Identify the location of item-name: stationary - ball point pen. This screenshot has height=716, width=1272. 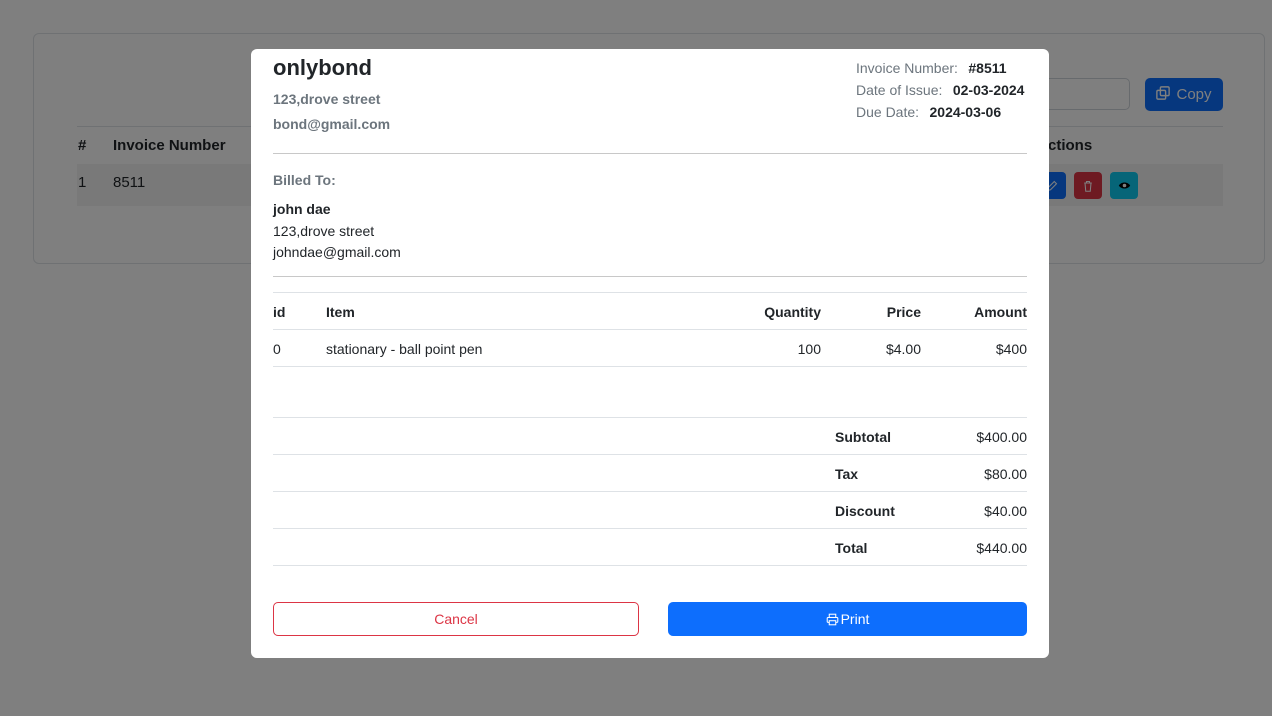
(404, 349).